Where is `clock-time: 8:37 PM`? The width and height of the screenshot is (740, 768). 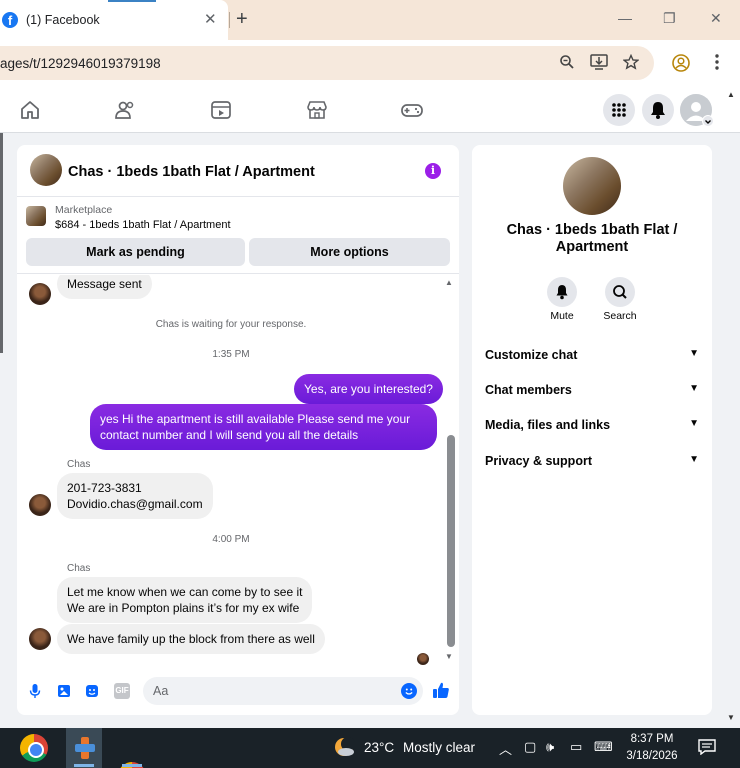
clock-time: 8:37 PM is located at coordinates (652, 739).